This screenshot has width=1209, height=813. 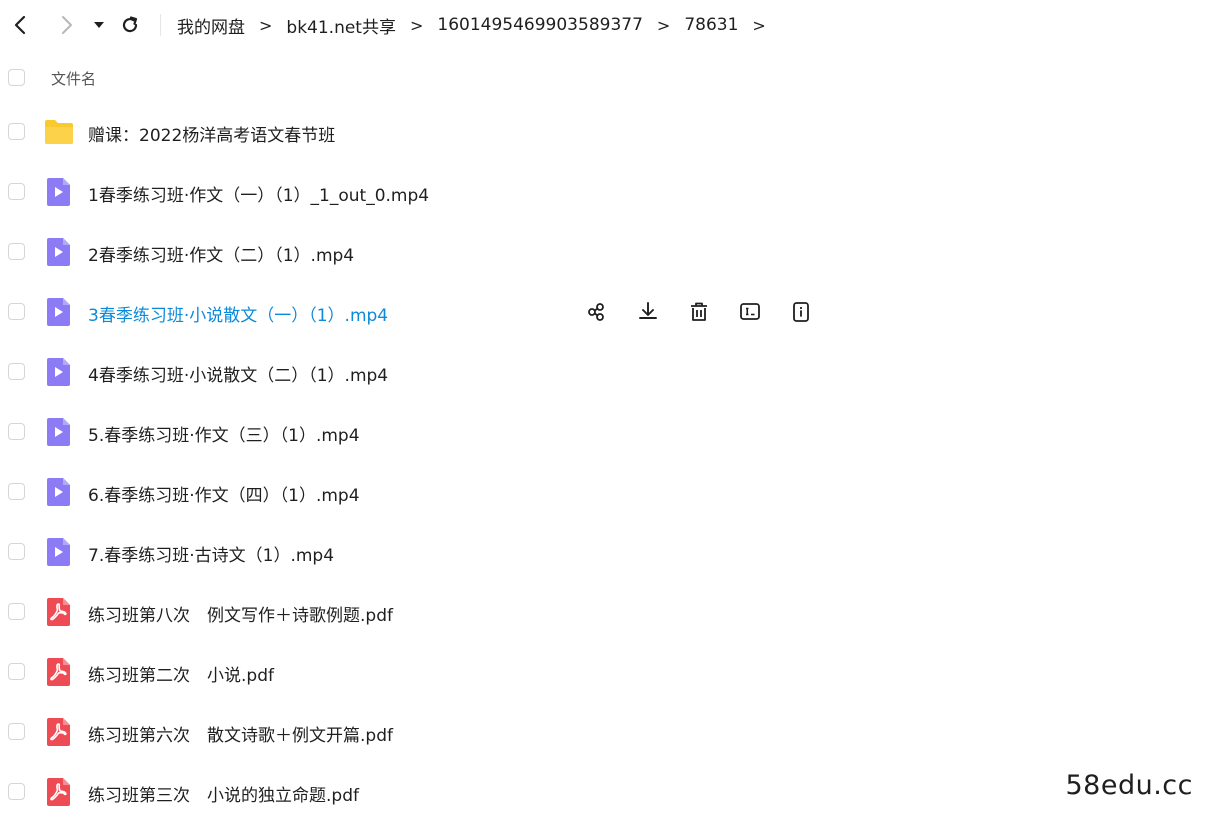 What do you see at coordinates (540, 25) in the screenshot?
I see `breadcrumb-item-folder-id: 1601495469903589377` at bounding box center [540, 25].